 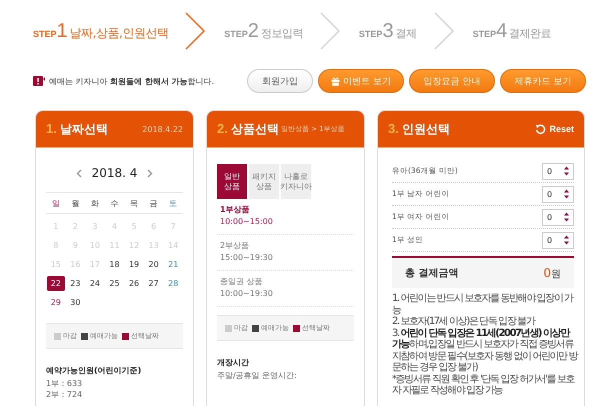 I want to click on calendar-day: 18, so click(x=115, y=264).